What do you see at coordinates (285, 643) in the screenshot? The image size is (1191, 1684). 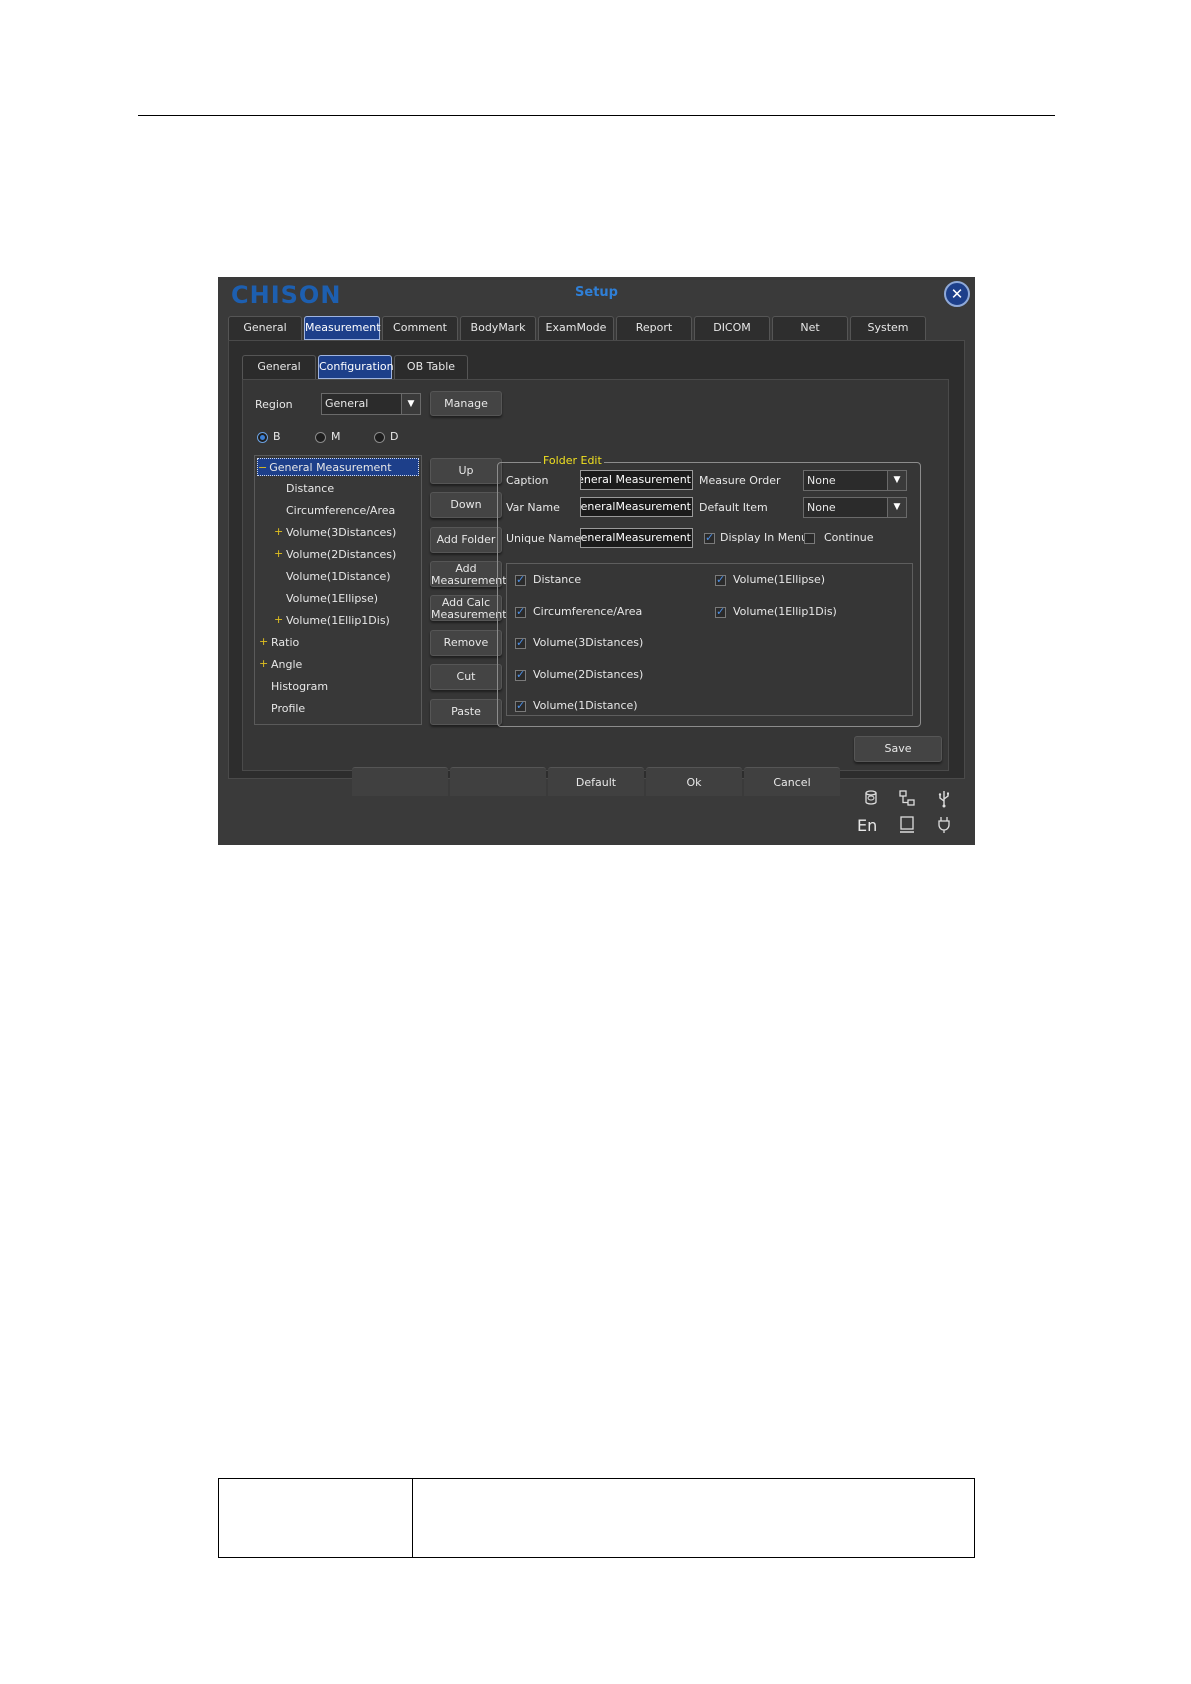 I see `tree-item-ratio: Ratio` at bounding box center [285, 643].